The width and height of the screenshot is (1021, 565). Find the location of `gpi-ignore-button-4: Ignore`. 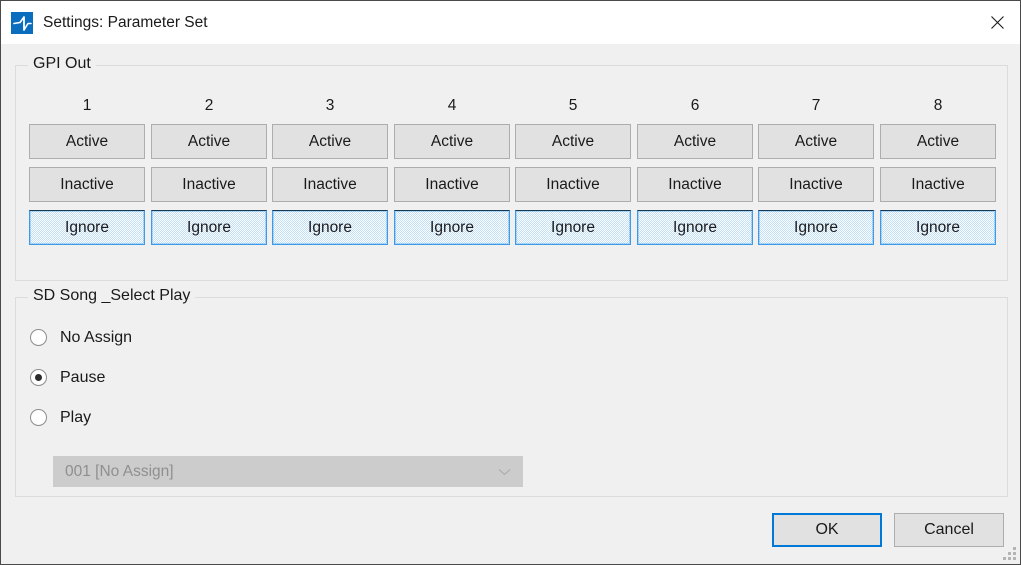

gpi-ignore-button-4: Ignore is located at coordinates (452, 227).